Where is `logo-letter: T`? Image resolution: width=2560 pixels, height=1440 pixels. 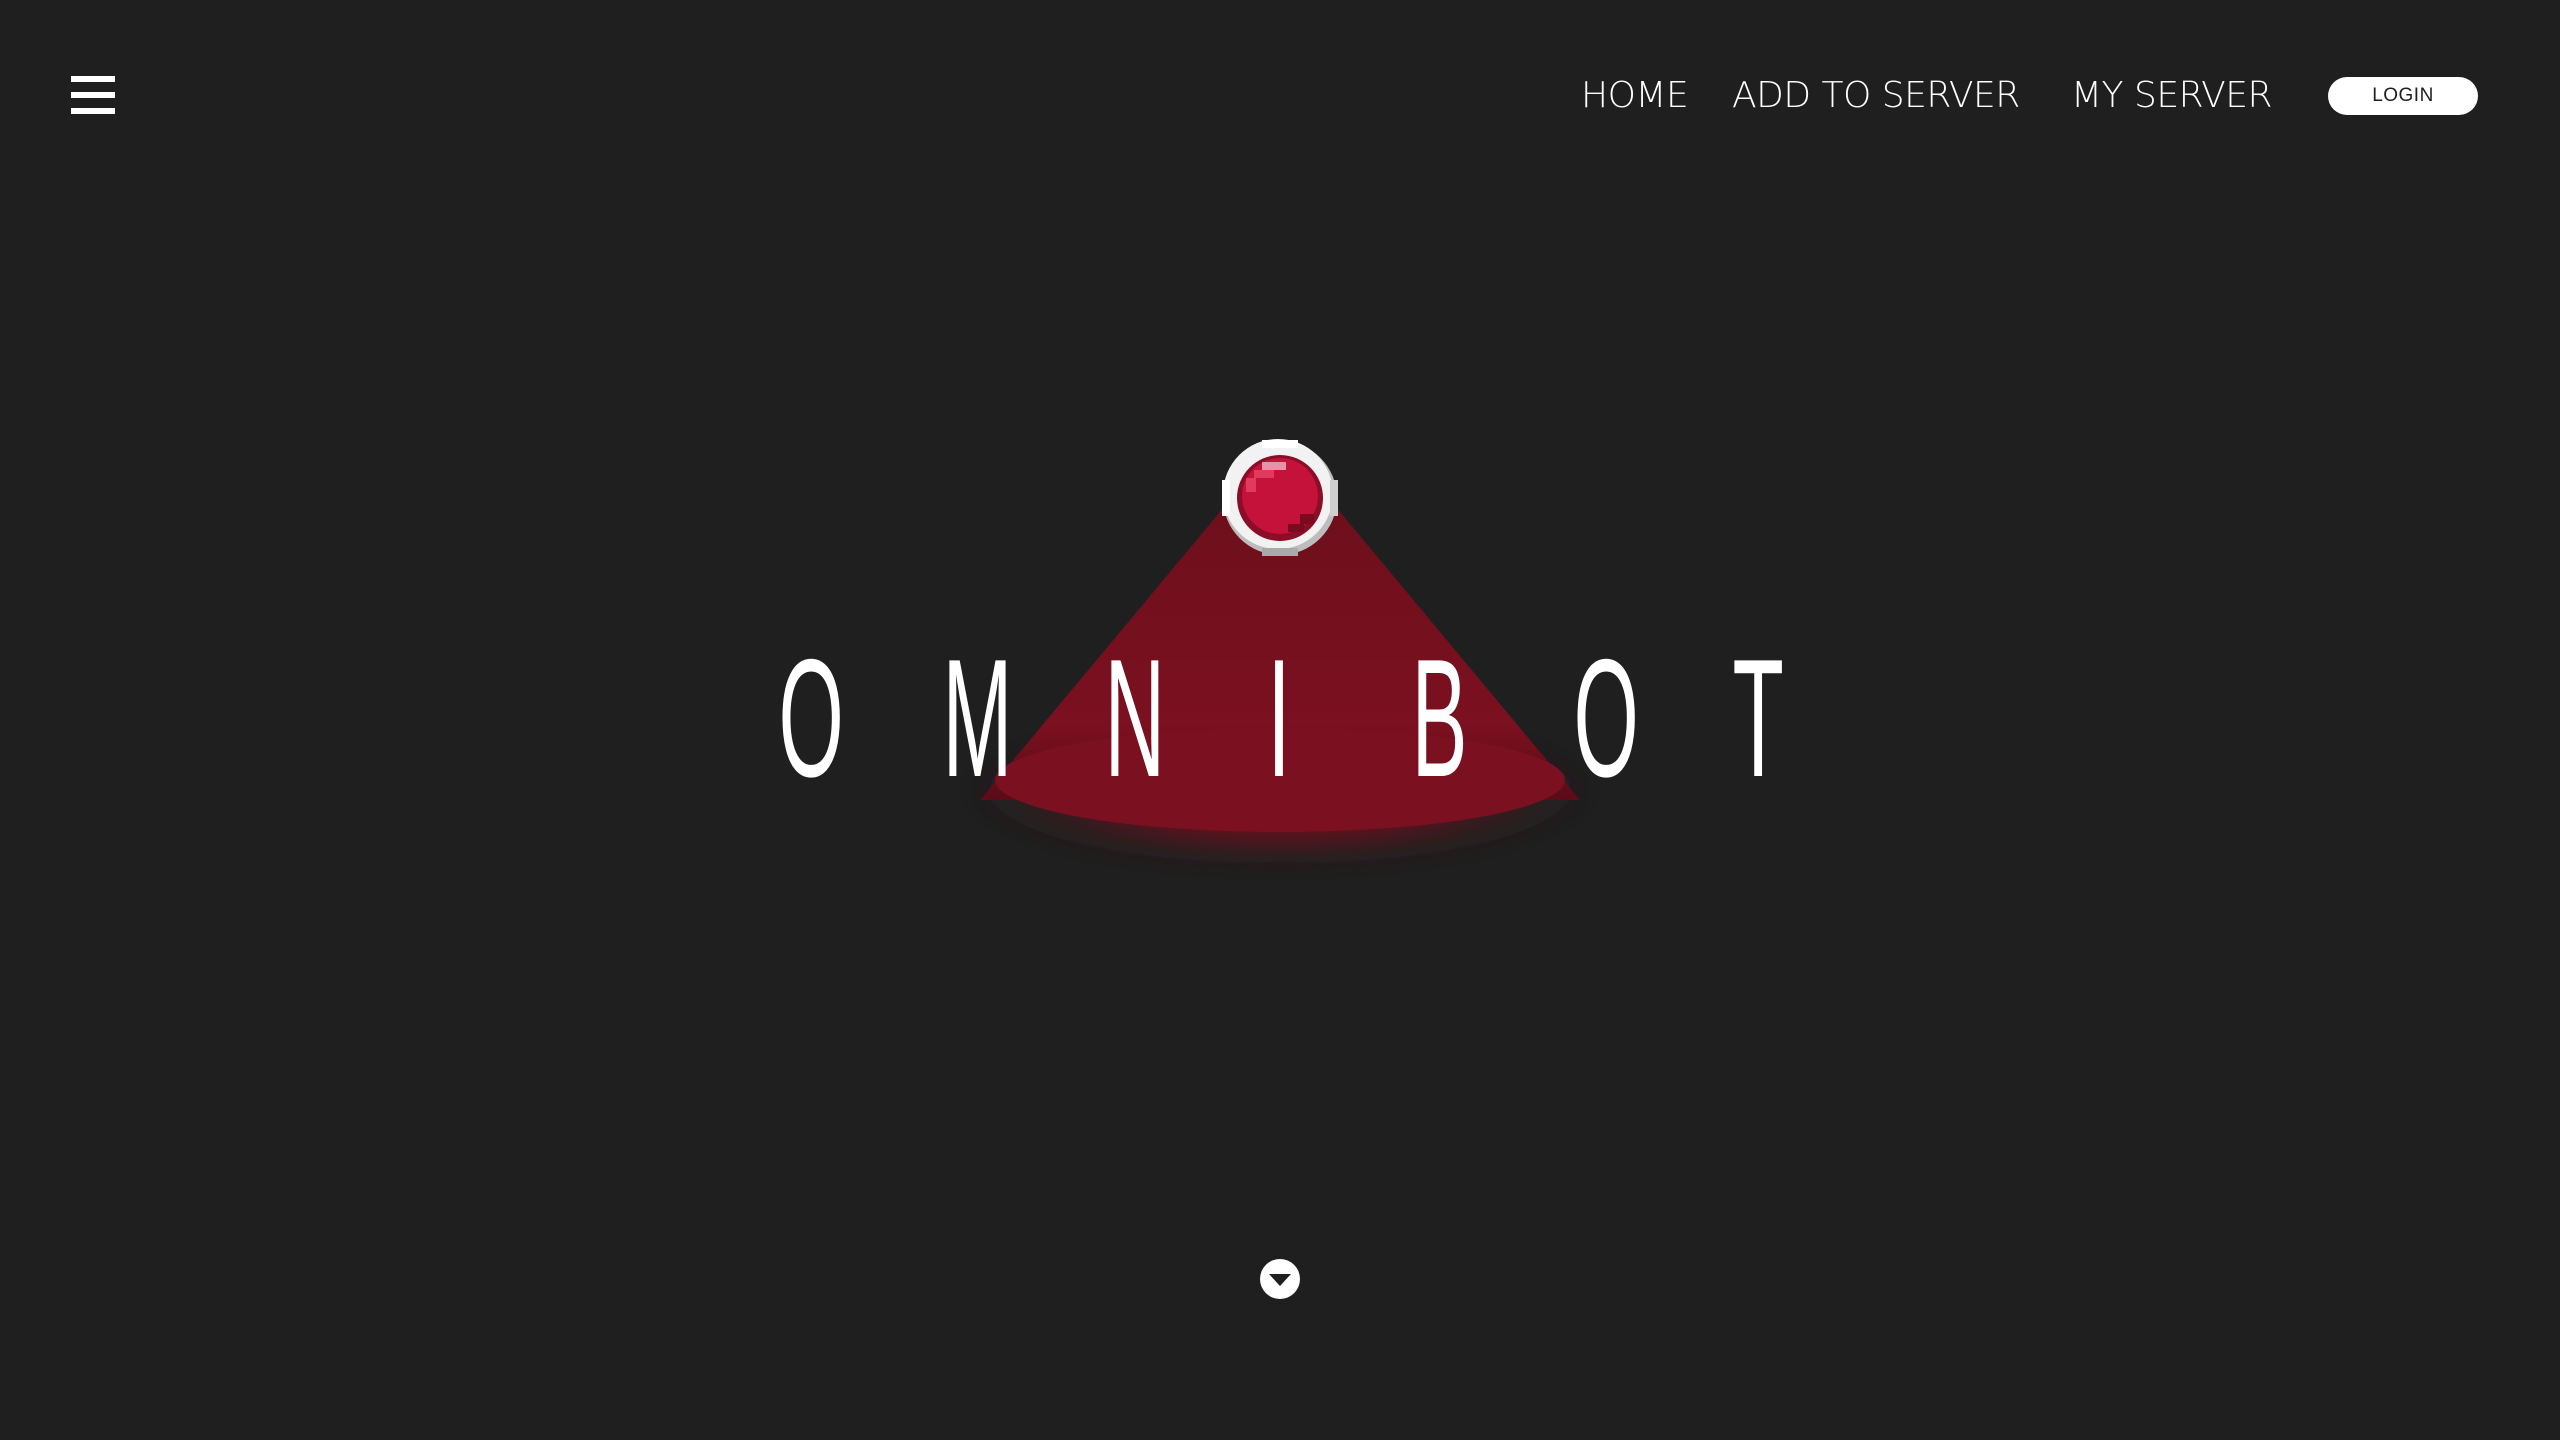 logo-letter: T is located at coordinates (1758, 718).